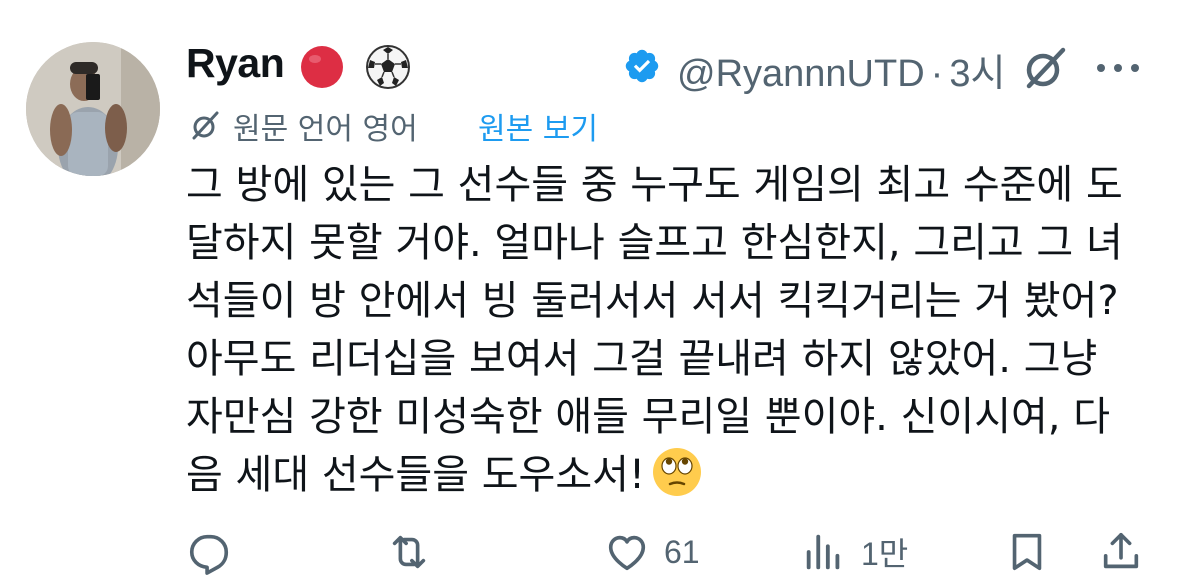 The width and height of the screenshot is (1179, 579). Describe the element at coordinates (648, 417) in the screenshot. I see `tweet-text-line: 자만심 강한 미성숙한 애들 무리일 뿐이야. 신이시여, 다` at that location.